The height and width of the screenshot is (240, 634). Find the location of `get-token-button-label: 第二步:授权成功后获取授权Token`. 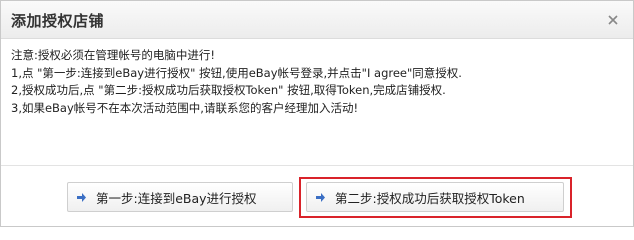

get-token-button-label: 第二步:授权成功后获取授权Token is located at coordinates (430, 198).